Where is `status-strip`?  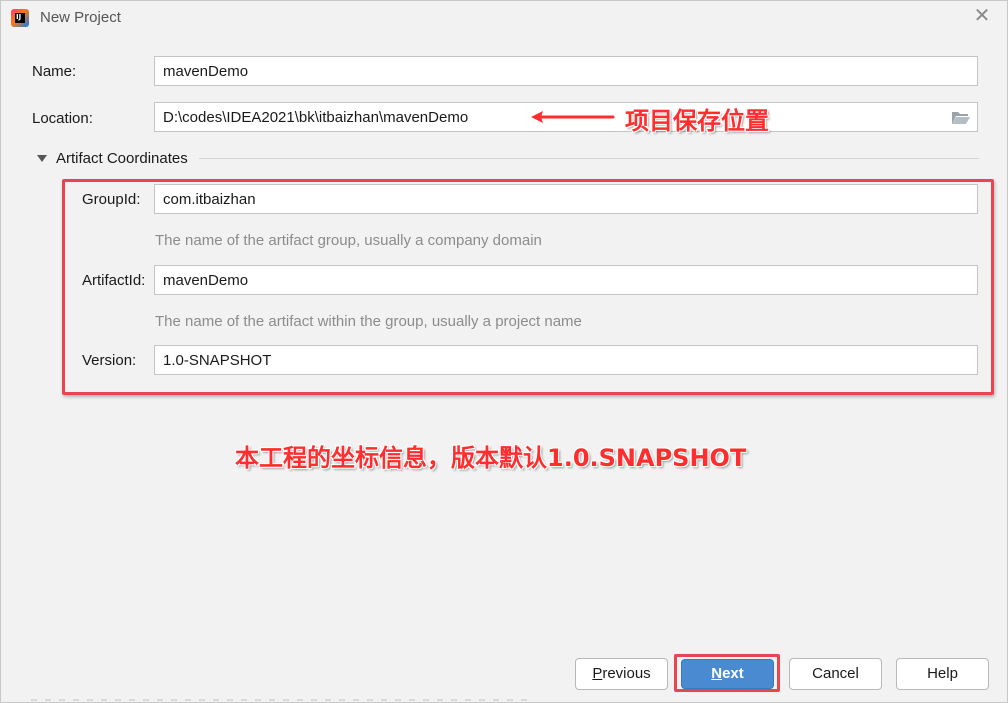
status-strip is located at coordinates (281, 700).